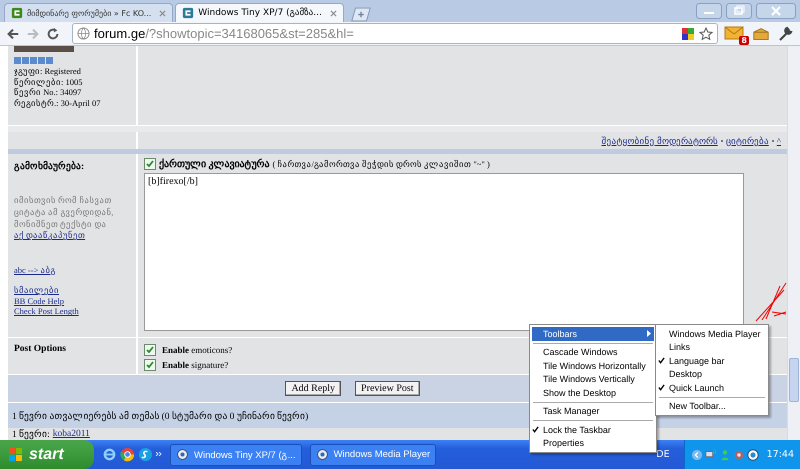 The image size is (800, 469). I want to click on option-label: Enable emoticons?, so click(197, 349).